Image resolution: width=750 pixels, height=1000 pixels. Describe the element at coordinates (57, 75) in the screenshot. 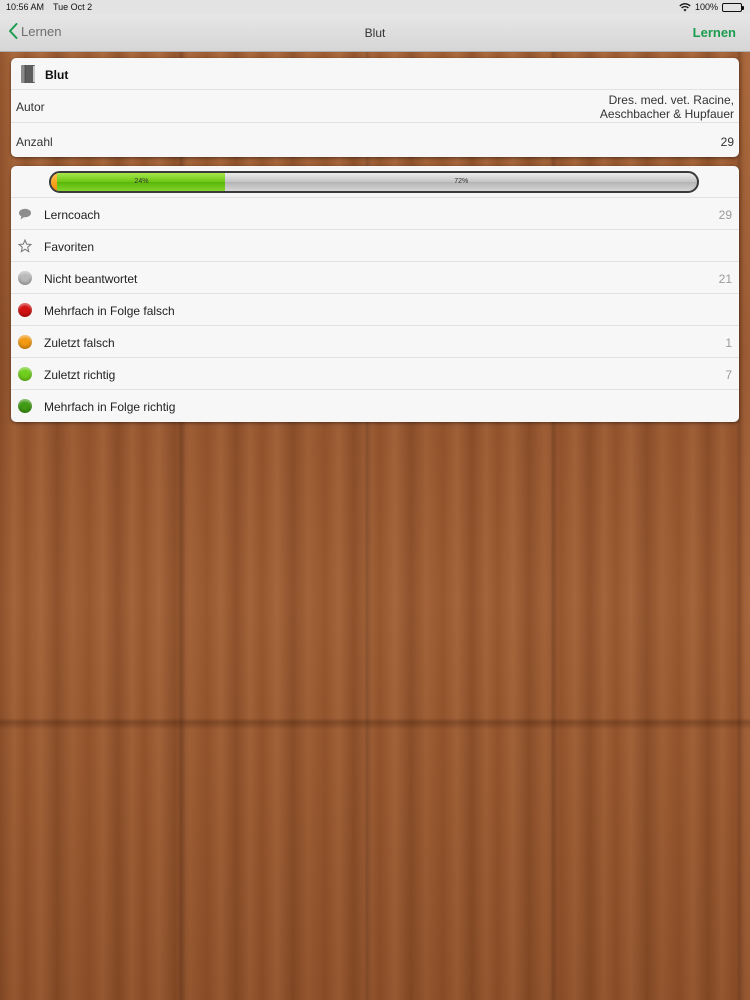

I see `book-title: Blut` at that location.